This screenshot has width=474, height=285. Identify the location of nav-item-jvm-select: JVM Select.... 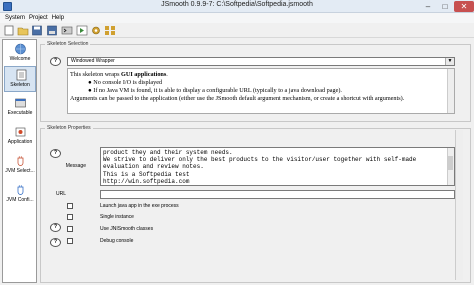
(20, 166).